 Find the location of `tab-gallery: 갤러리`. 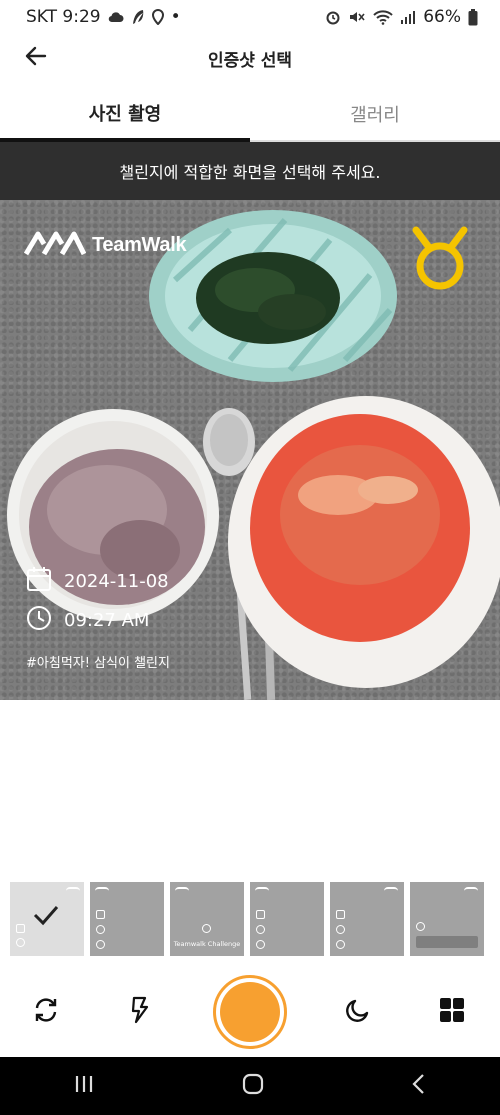

tab-gallery: 갤러리 is located at coordinates (375, 115).